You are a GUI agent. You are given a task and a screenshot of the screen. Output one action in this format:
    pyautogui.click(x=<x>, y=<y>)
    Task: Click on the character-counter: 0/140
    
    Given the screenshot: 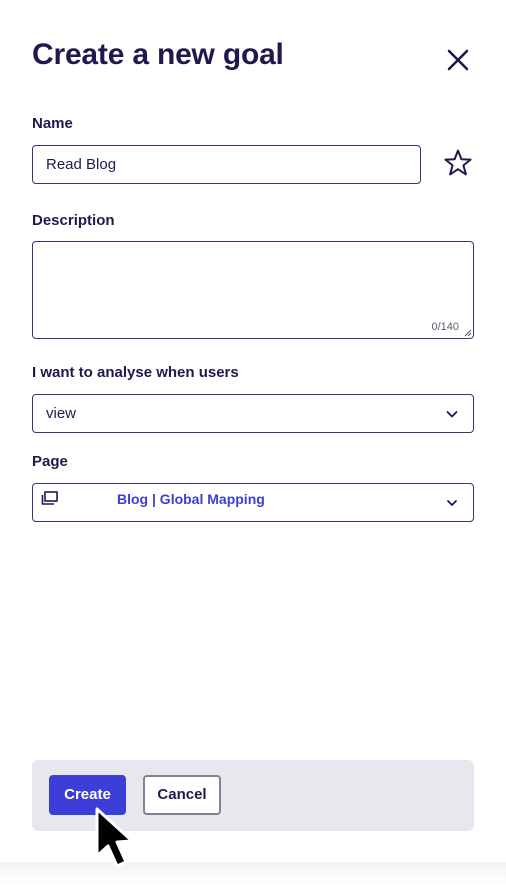 What is the action you would take?
    pyautogui.click(x=445, y=327)
    